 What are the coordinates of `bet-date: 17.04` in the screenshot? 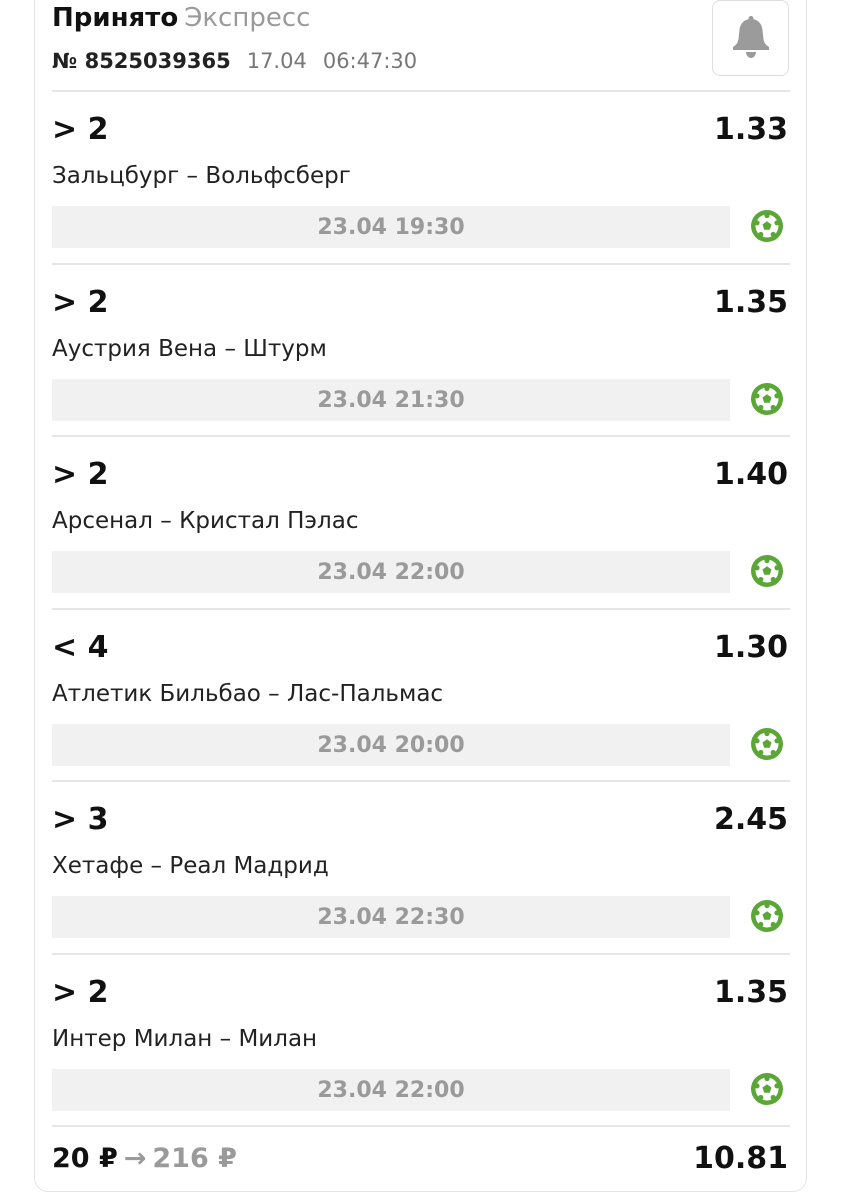 It's located at (276, 61).